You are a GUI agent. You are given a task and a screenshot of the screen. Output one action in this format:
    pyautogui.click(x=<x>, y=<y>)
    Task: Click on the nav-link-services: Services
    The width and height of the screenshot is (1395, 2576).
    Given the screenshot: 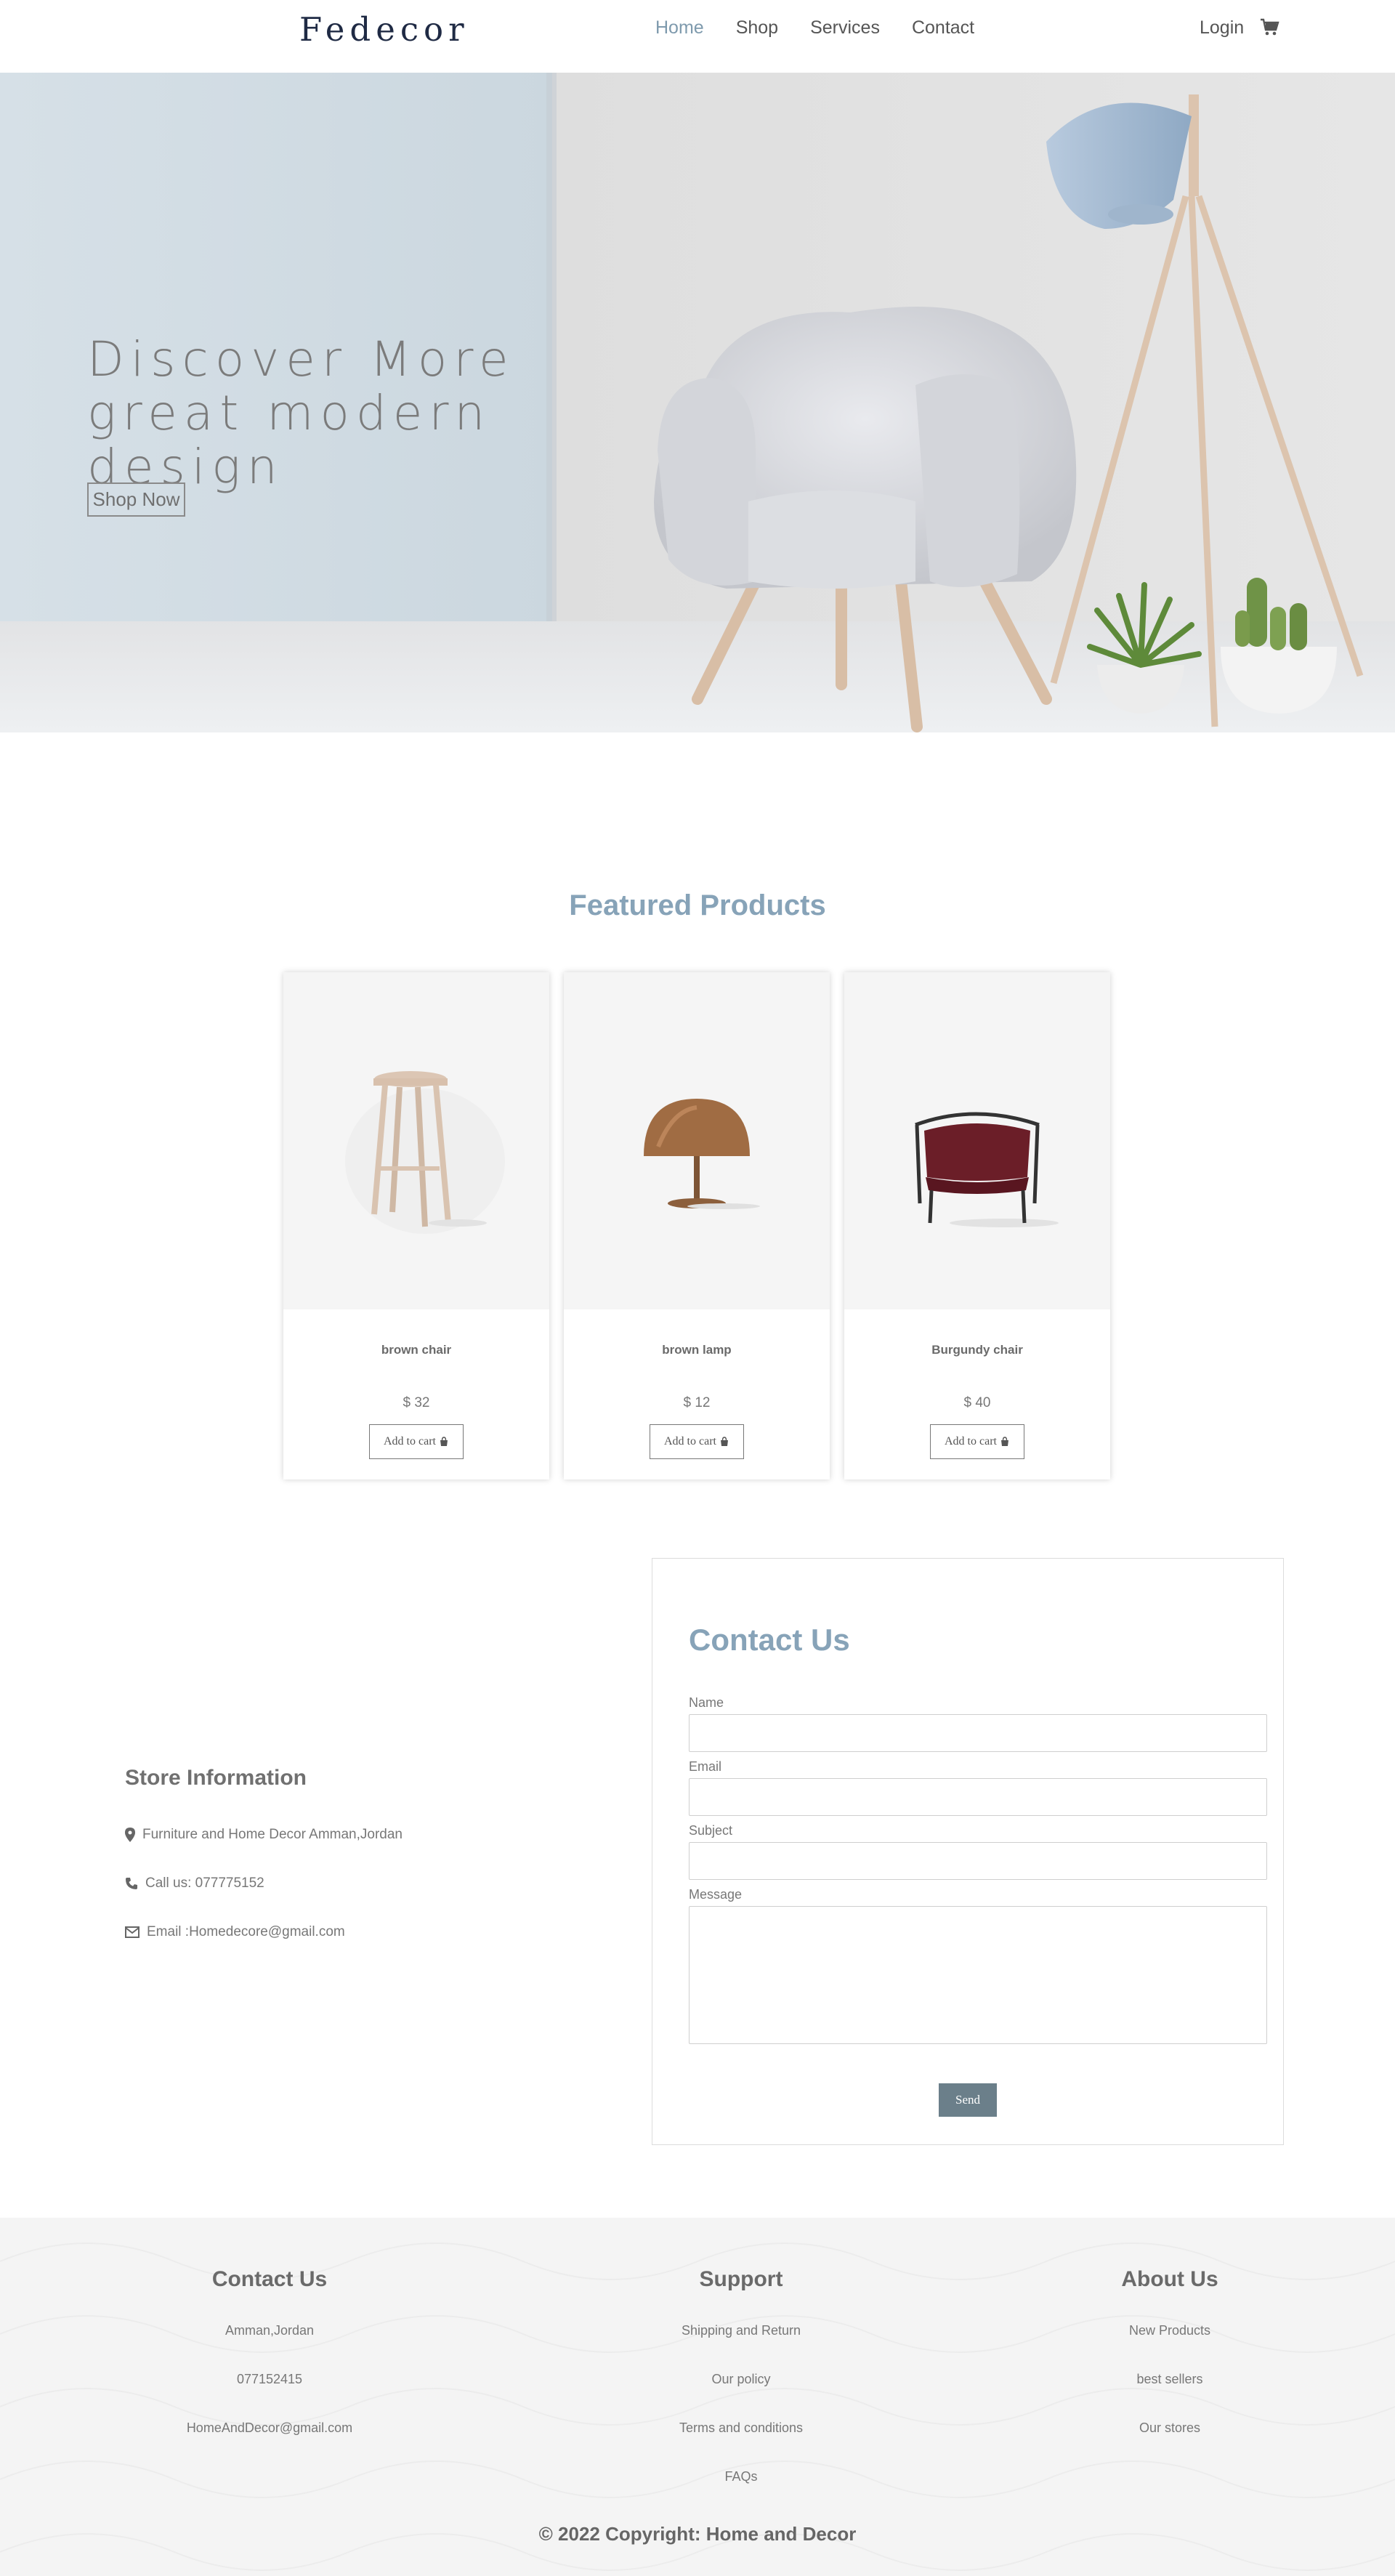 What is the action you would take?
    pyautogui.click(x=845, y=28)
    